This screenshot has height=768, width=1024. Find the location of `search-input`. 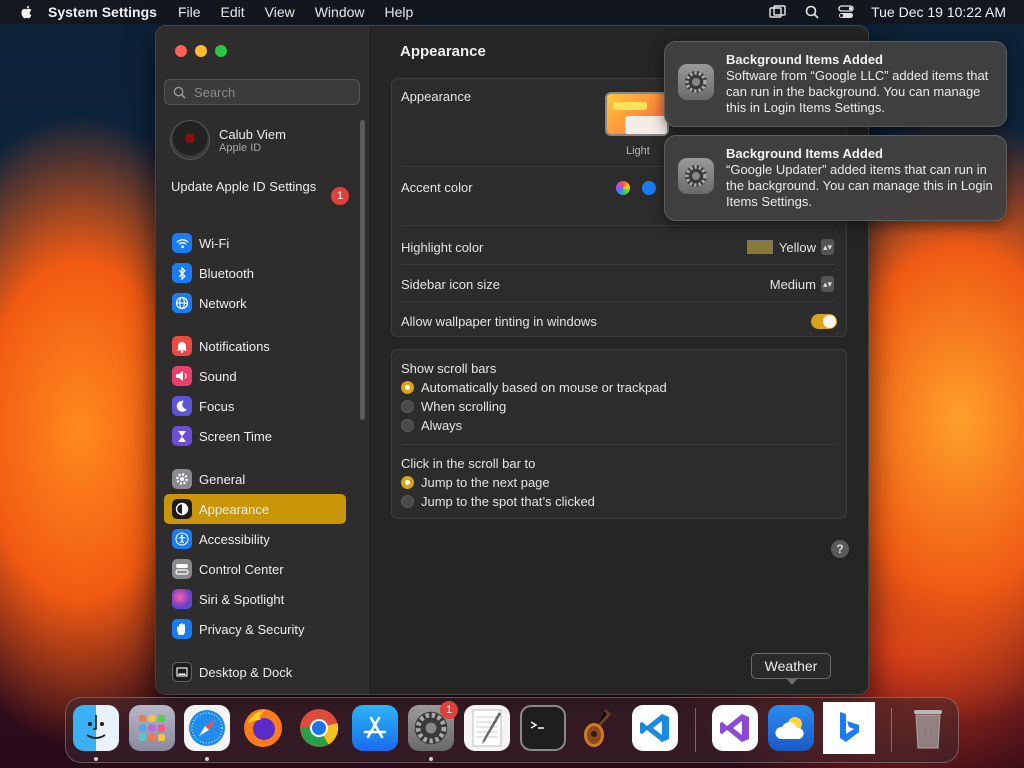

search-input is located at coordinates (269, 92).